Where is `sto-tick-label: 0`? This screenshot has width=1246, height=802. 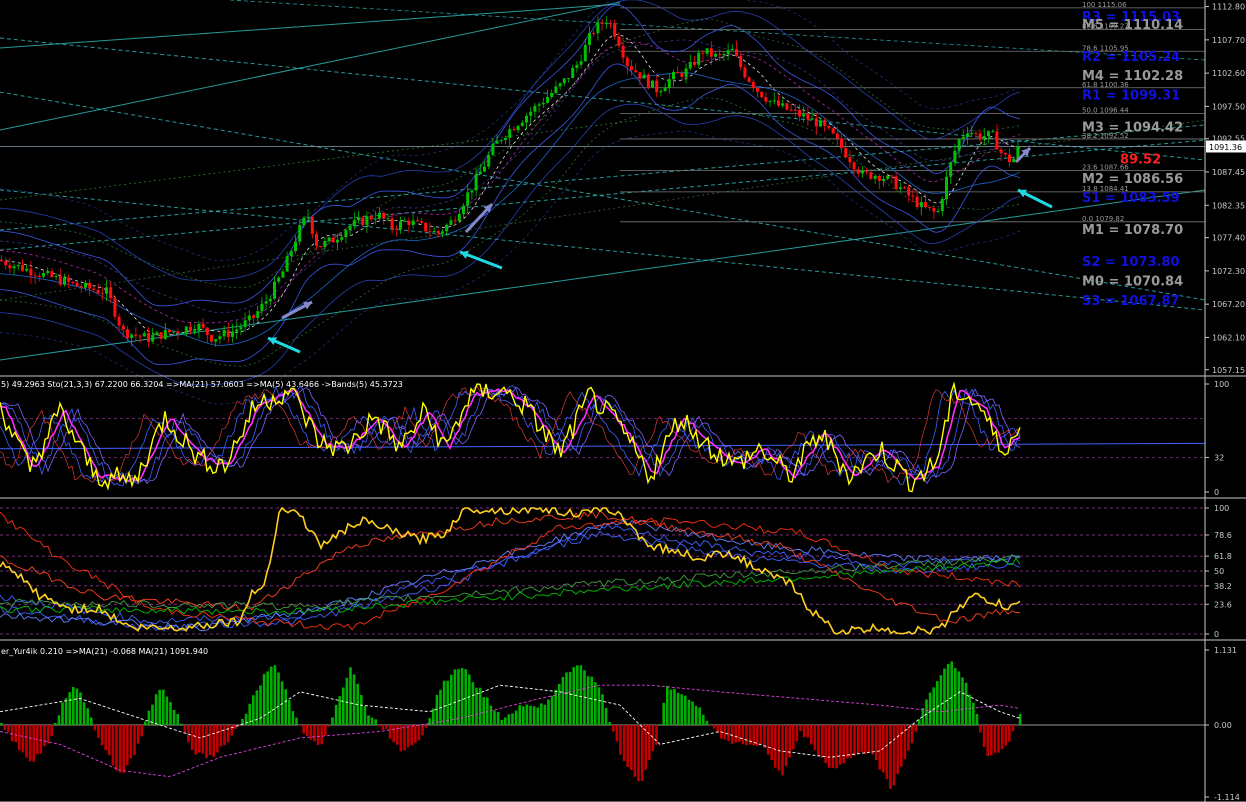 sto-tick-label: 0 is located at coordinates (1216, 492).